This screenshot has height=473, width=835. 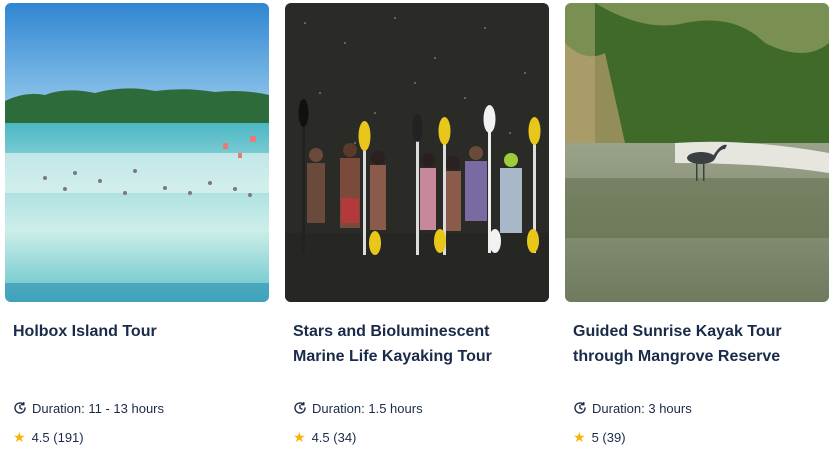 I want to click on tour-rating: ★ 5 (39), so click(x=599, y=437).